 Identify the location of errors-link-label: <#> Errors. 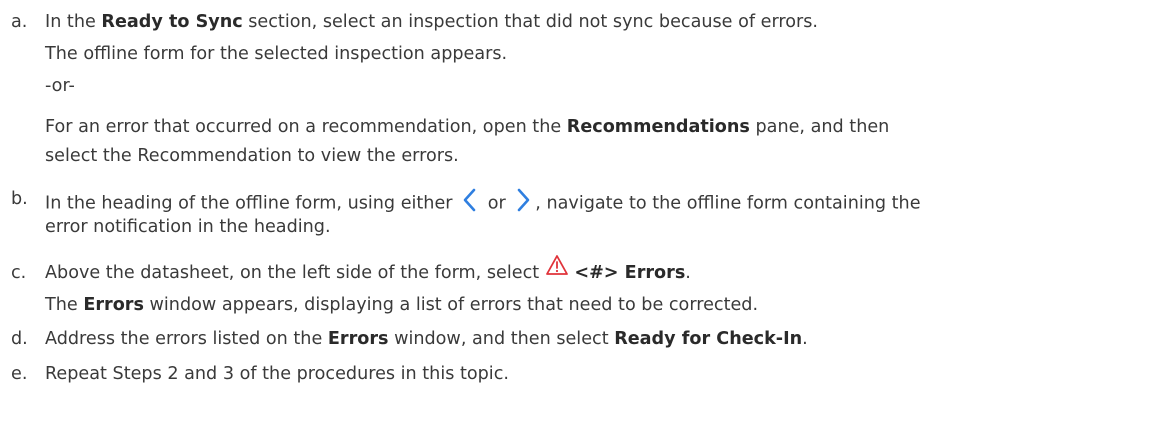
(630, 273).